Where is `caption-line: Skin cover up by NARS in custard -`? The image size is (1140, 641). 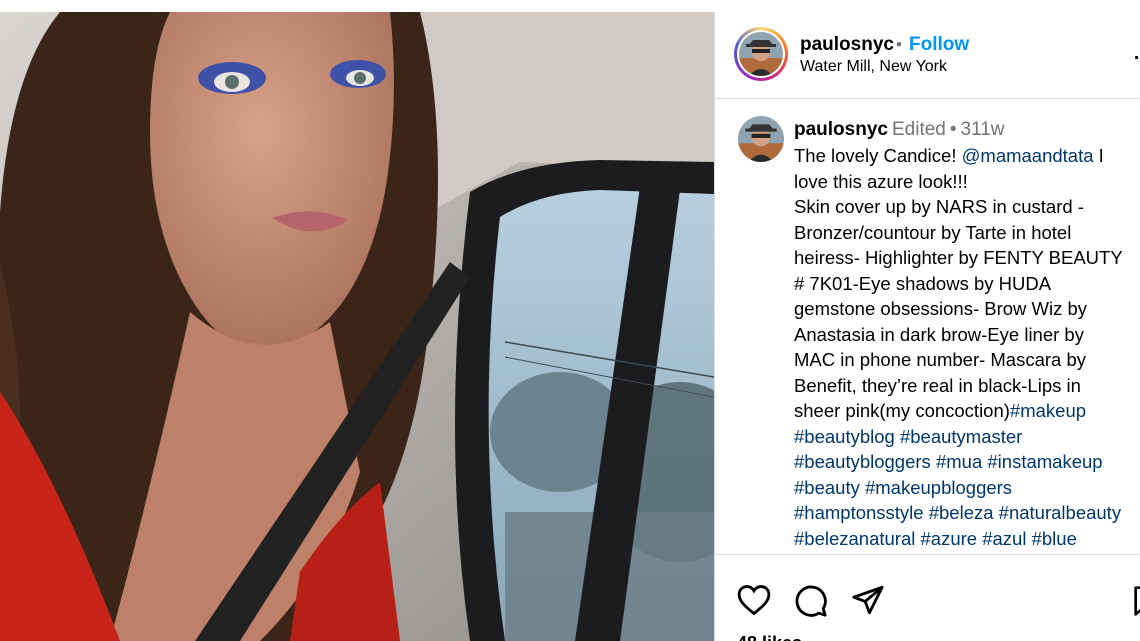
caption-line: Skin cover up by NARS in custard - is located at coordinates (939, 206).